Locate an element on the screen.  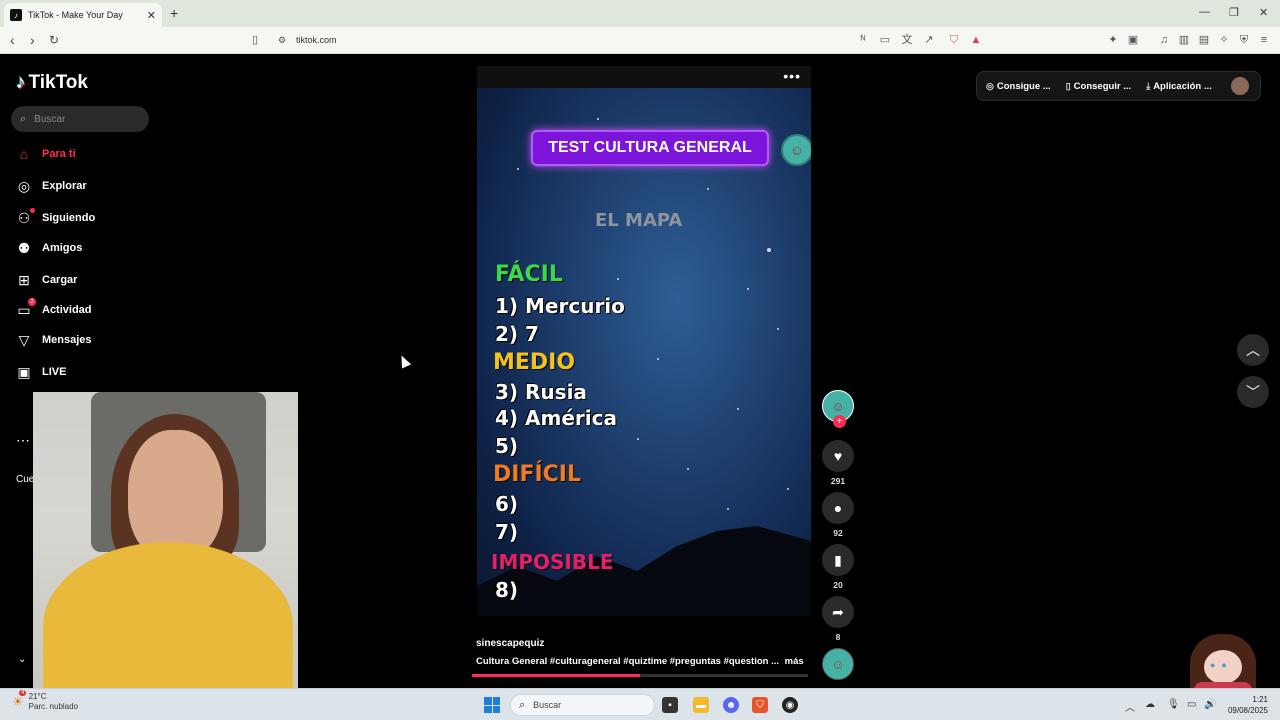
sidebar-item-siguiendo: ⚇ Siguiendo is located at coordinates (86, 217).